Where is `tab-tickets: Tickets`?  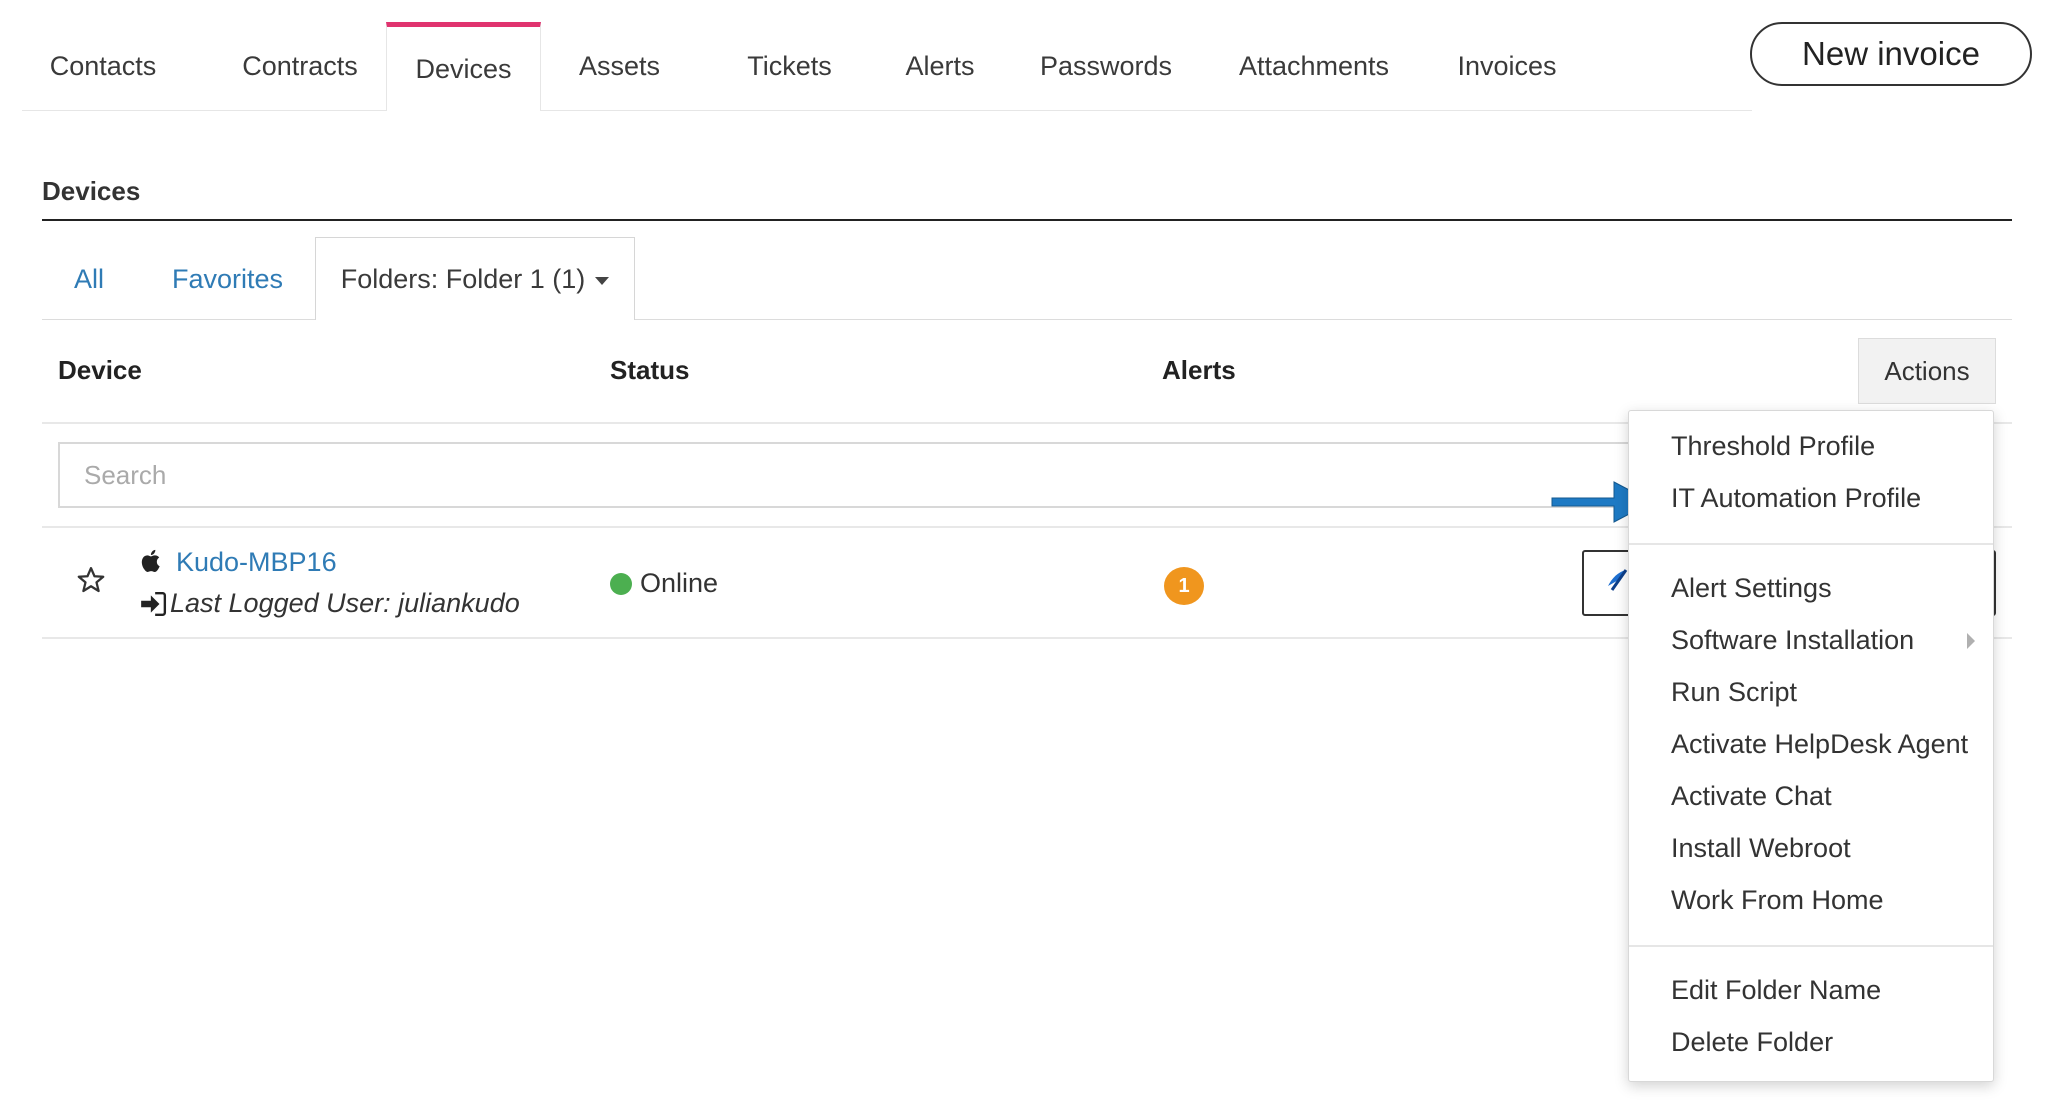
tab-tickets: Tickets is located at coordinates (789, 66).